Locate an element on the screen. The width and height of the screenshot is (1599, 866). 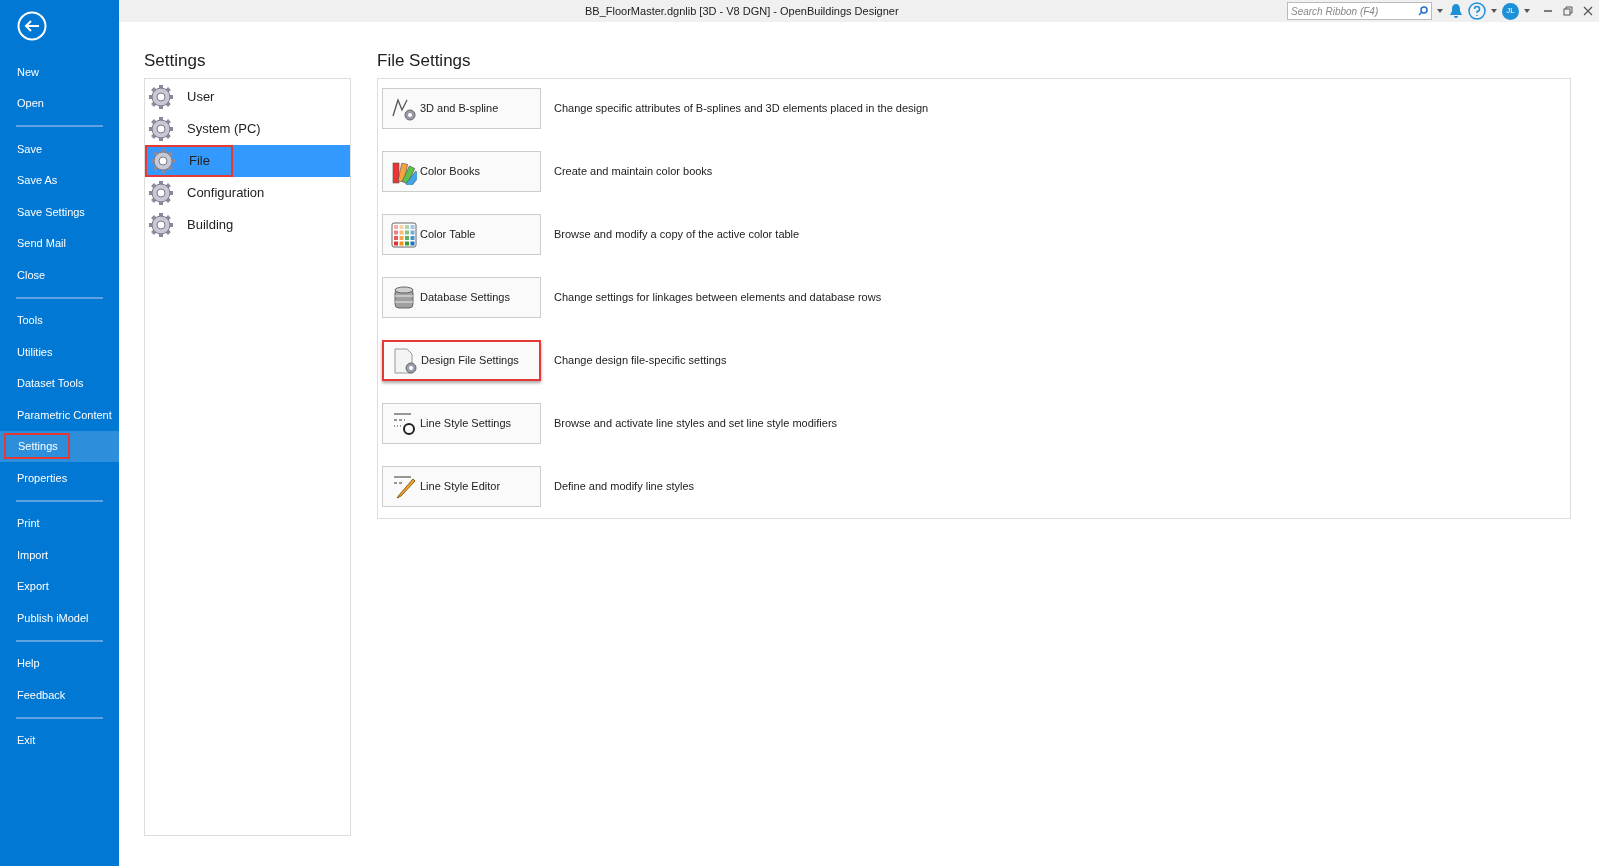
restore-icon is located at coordinates (1568, 11).